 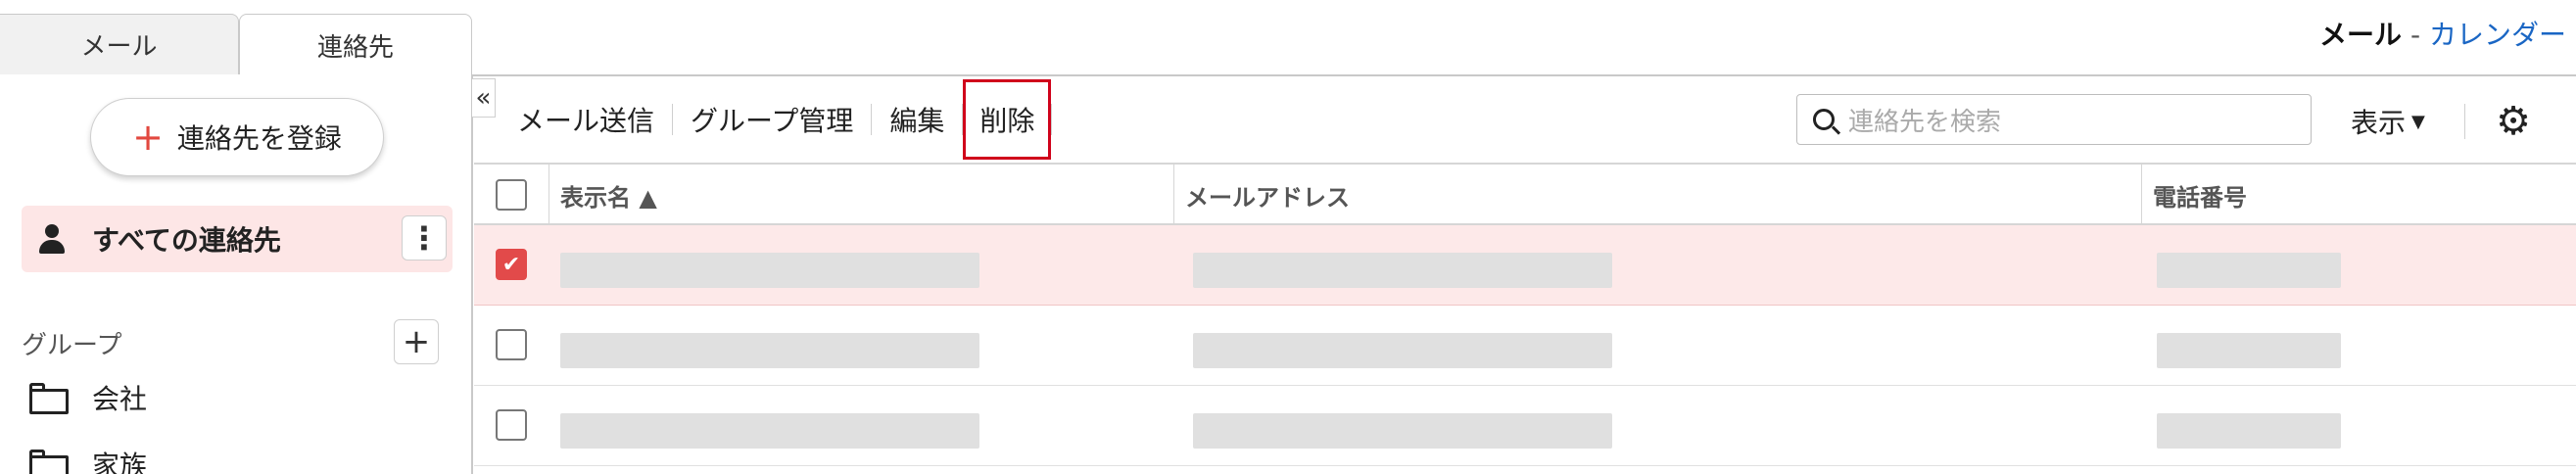 I want to click on column-header-name: 表示名 ▲, so click(x=609, y=195).